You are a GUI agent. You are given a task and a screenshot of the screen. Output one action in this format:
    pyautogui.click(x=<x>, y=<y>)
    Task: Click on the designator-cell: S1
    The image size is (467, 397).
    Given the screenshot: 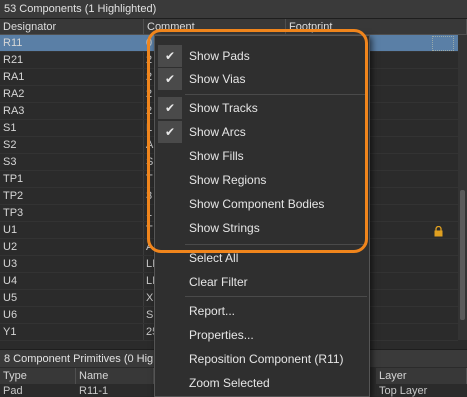 What is the action you would take?
    pyautogui.click(x=10, y=128)
    